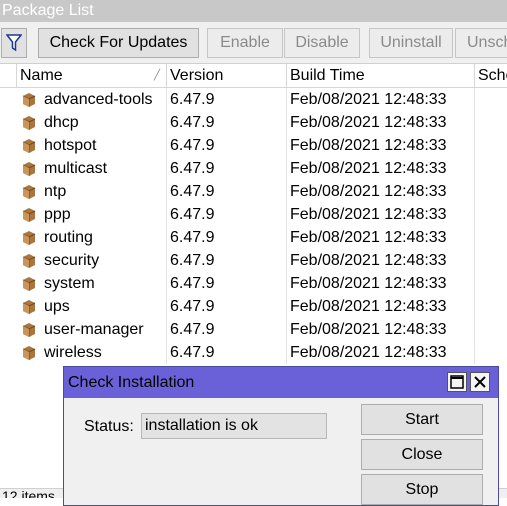 Image resolution: width=507 pixels, height=506 pixels. I want to click on enable-button: Enable, so click(245, 43).